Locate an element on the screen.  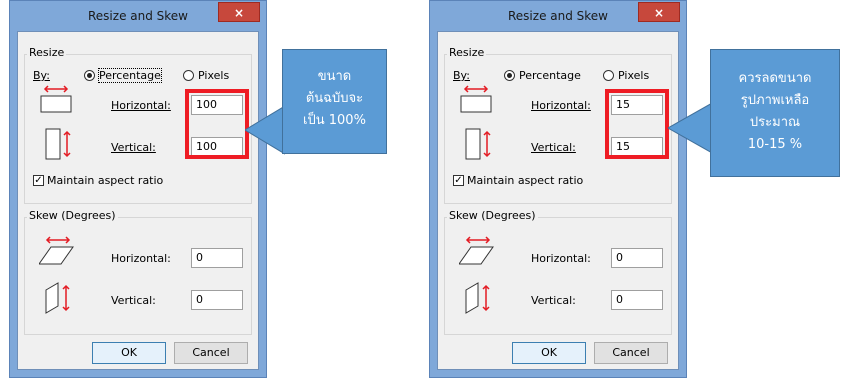
callout-right-line-2: รูปภาพเหลือ is located at coordinates (775, 100).